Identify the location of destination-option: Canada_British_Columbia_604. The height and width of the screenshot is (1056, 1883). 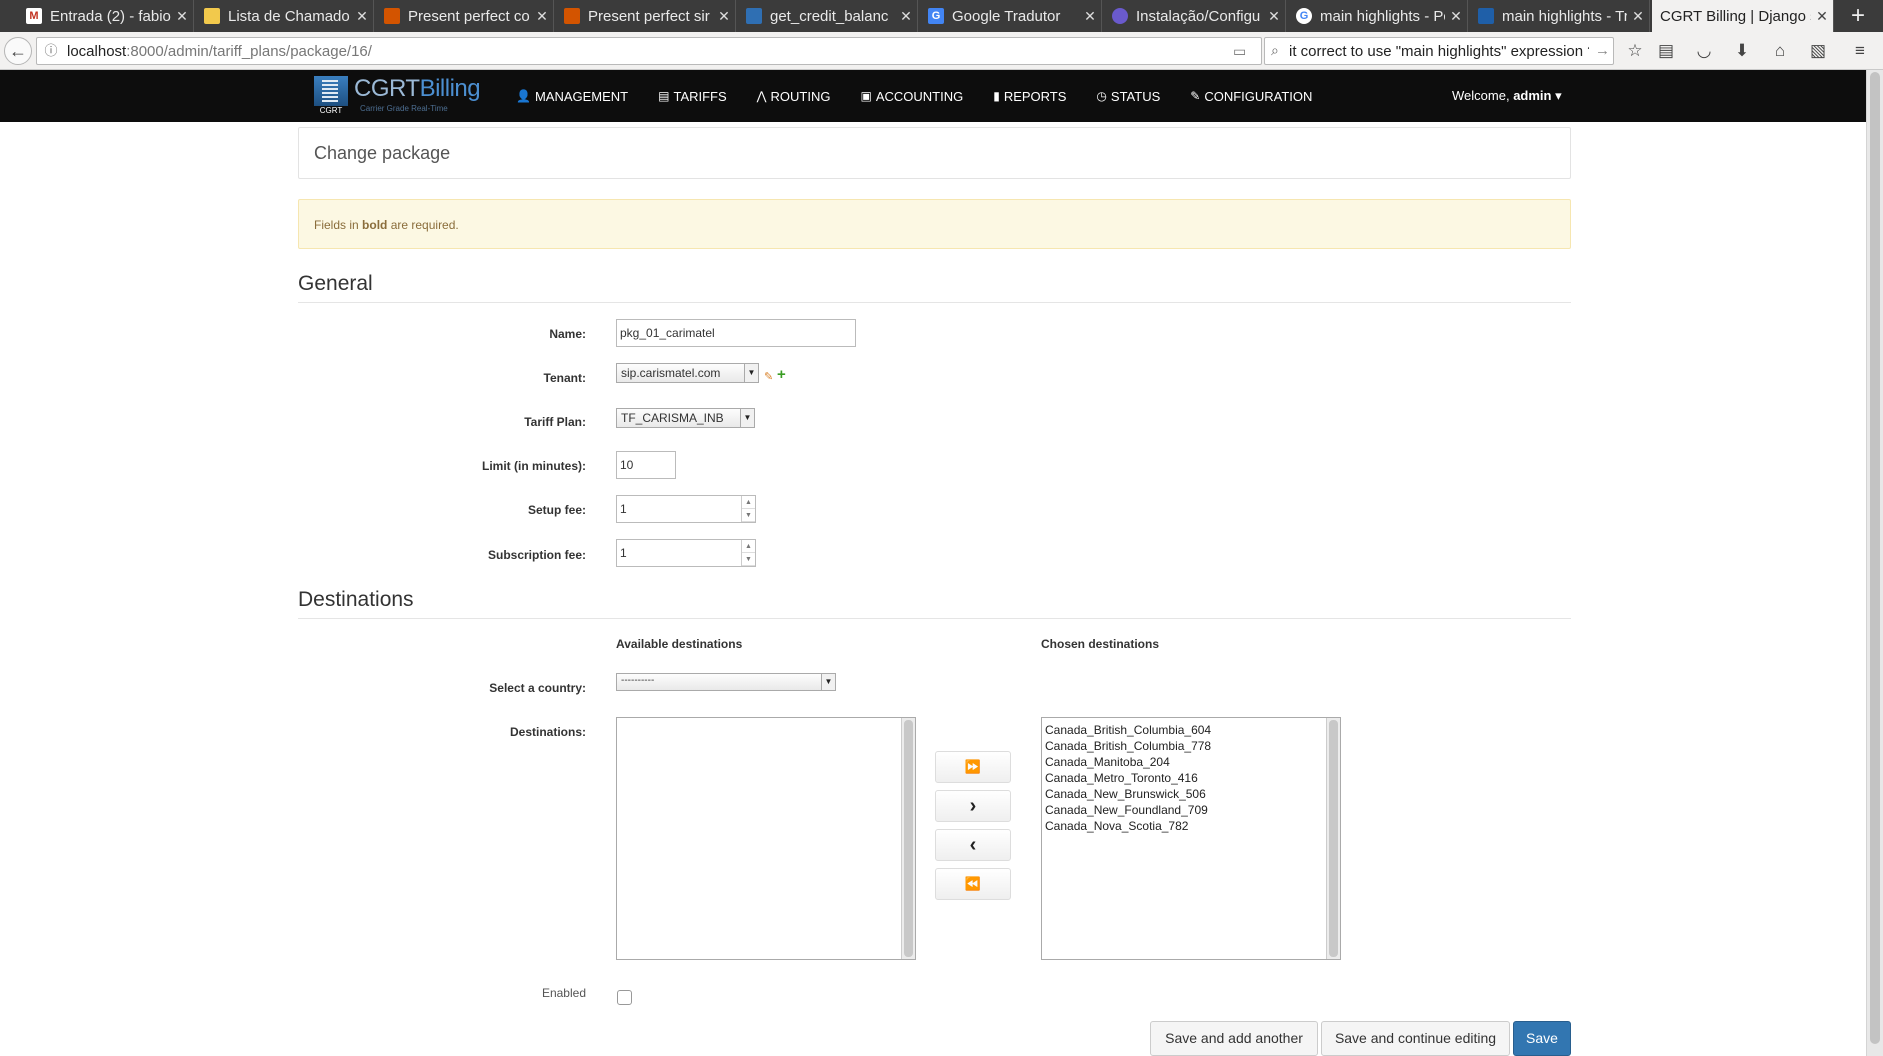
(1128, 730).